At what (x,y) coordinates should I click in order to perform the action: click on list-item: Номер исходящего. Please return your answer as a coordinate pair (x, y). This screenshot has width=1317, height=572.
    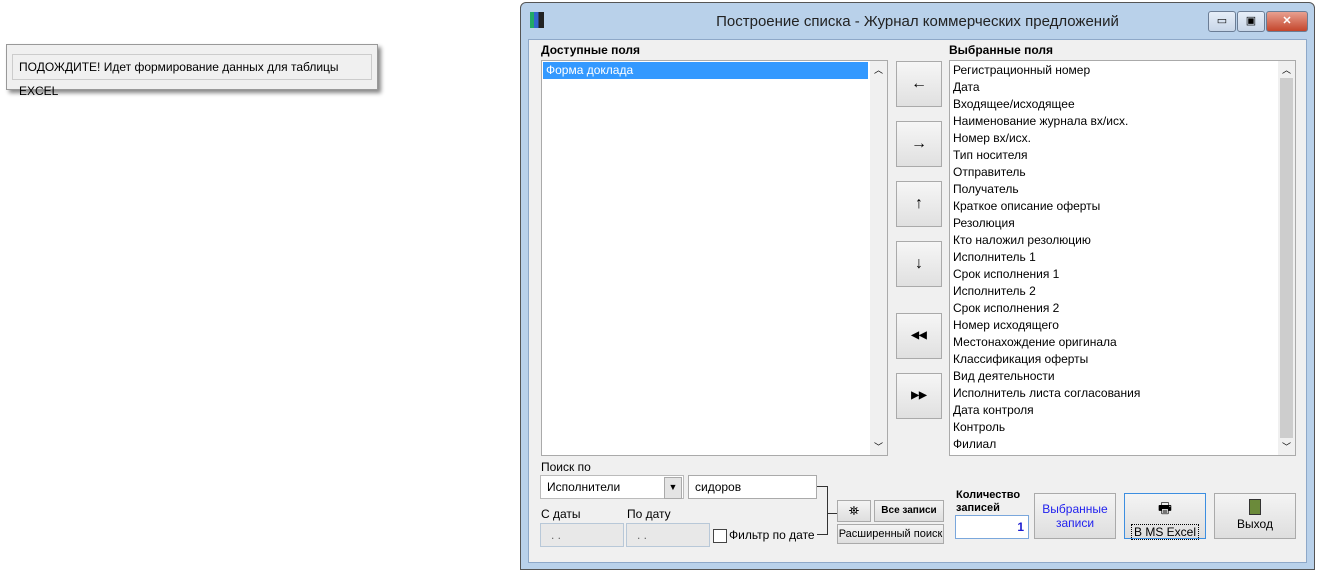
    Looking at the image, I should click on (1122, 325).